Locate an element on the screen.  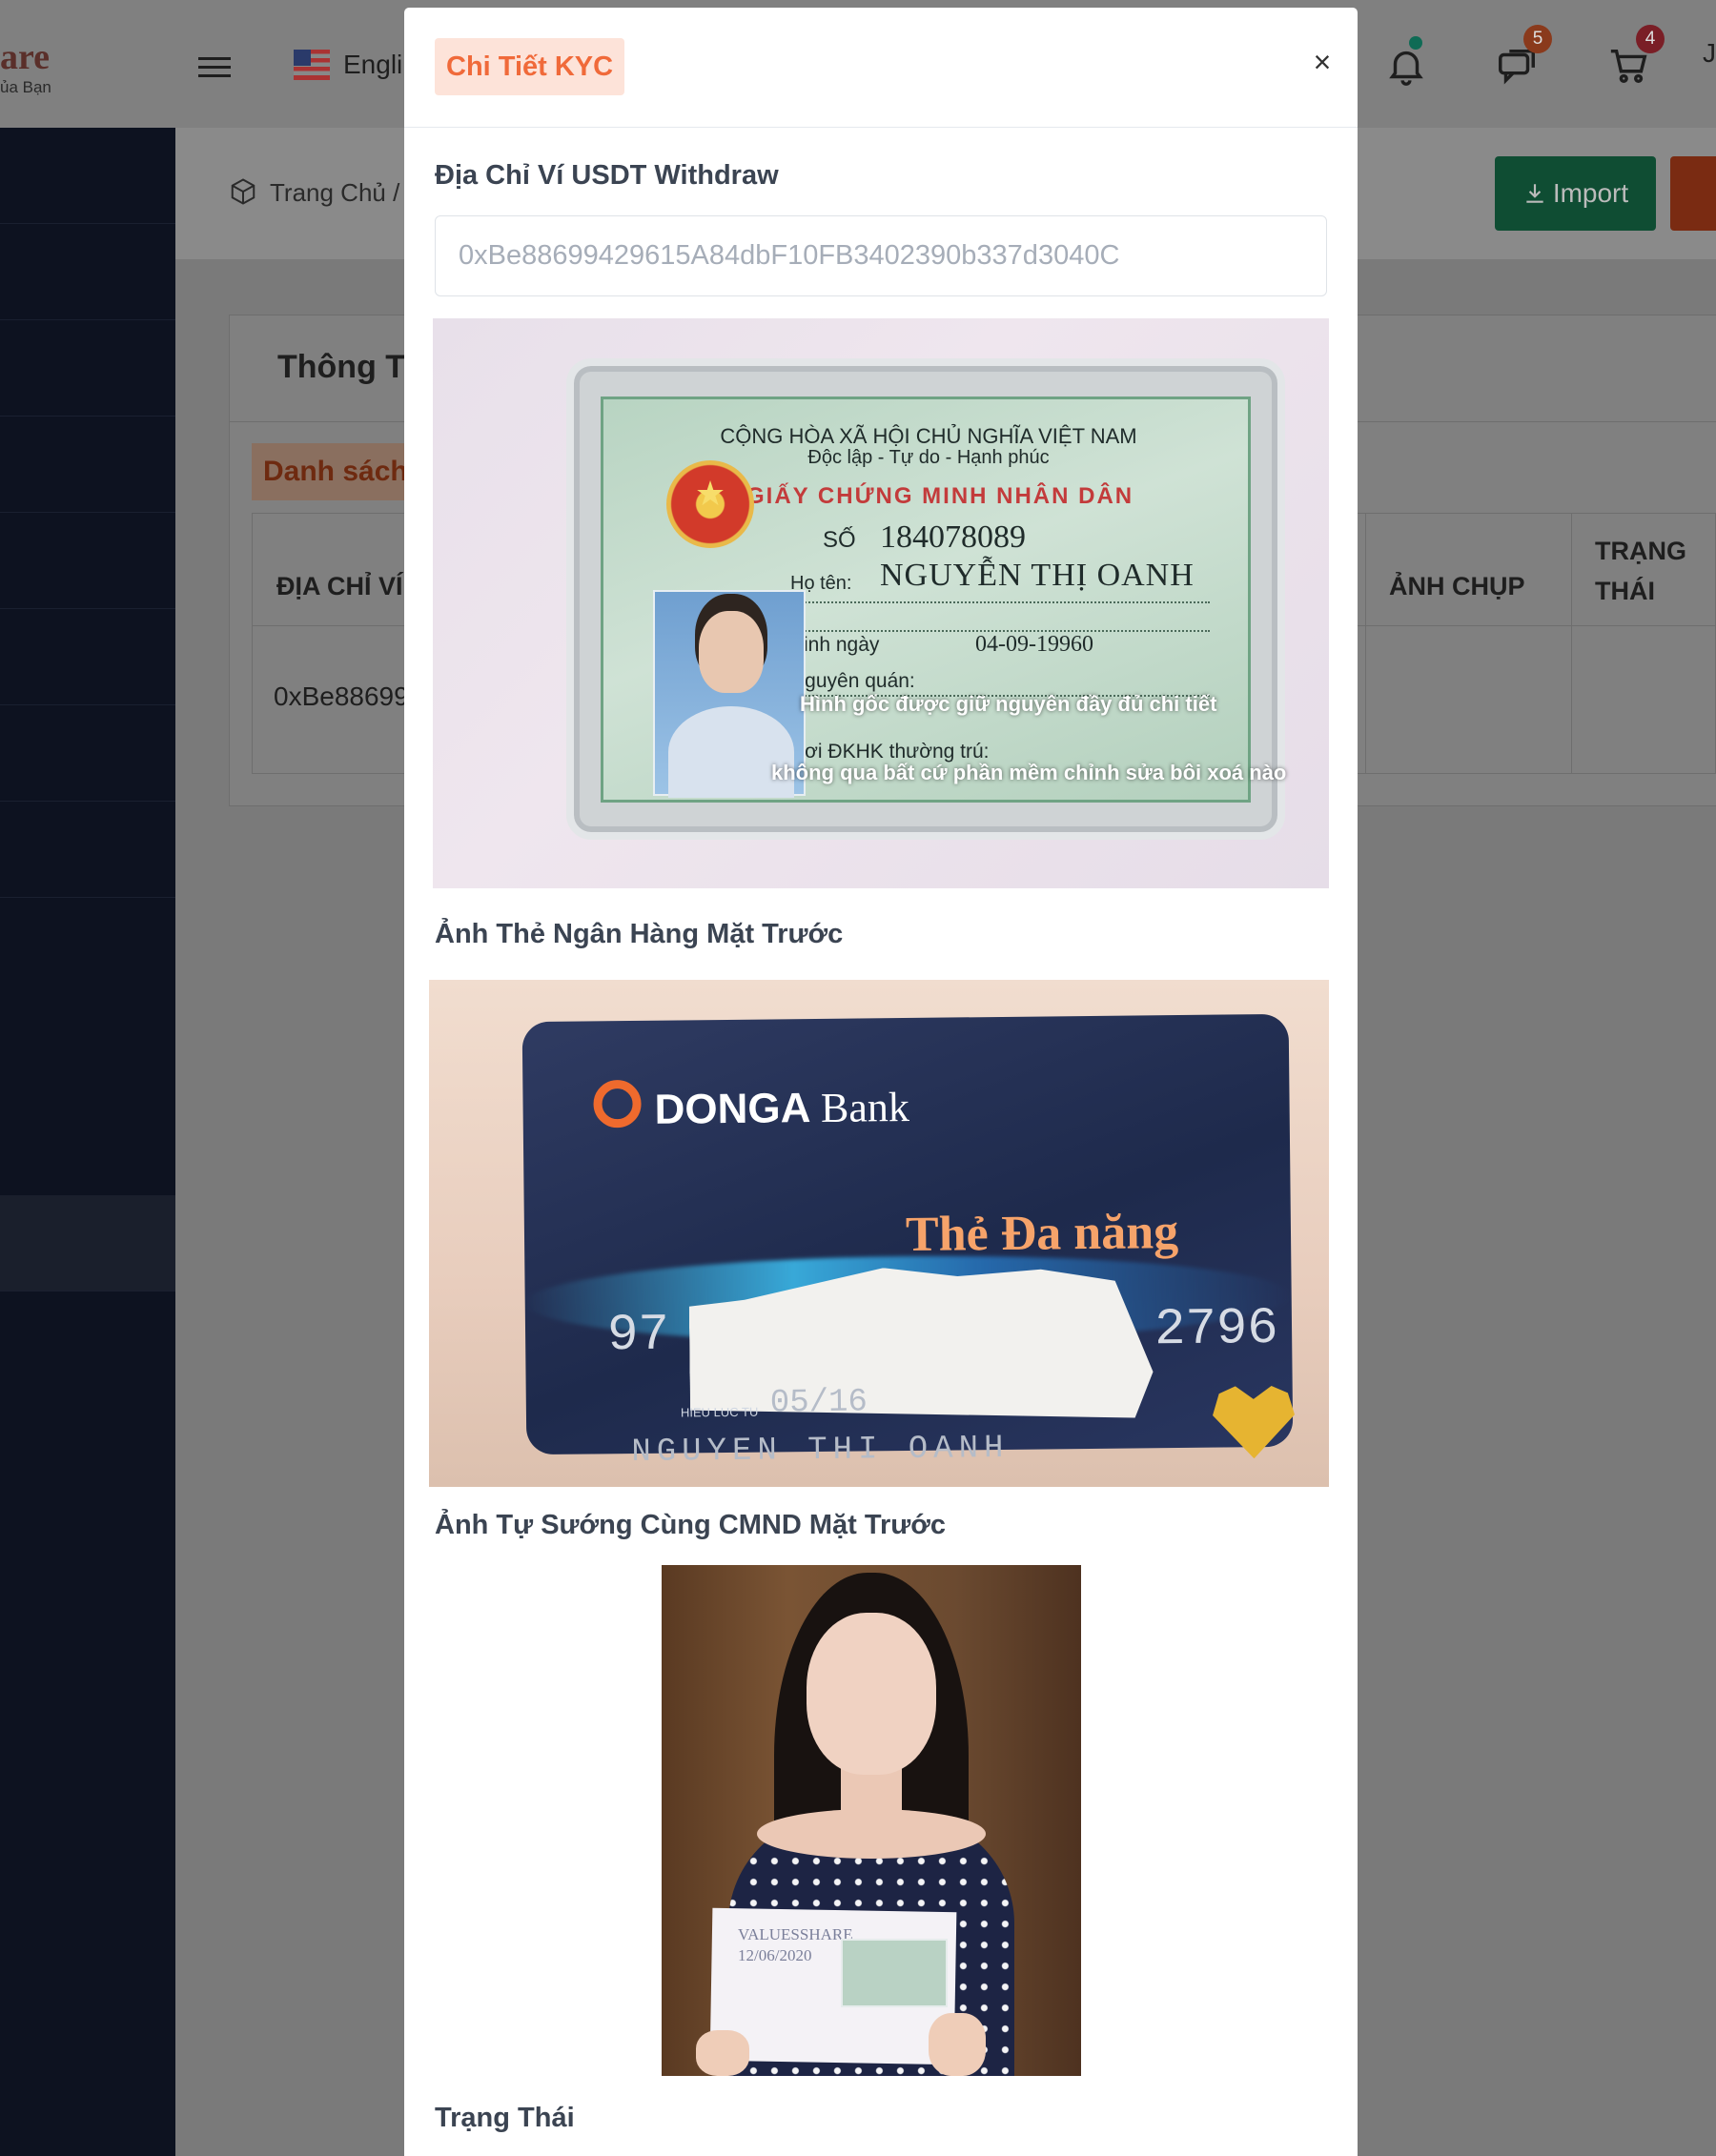
app-logo: are is located at coordinates (25, 57).